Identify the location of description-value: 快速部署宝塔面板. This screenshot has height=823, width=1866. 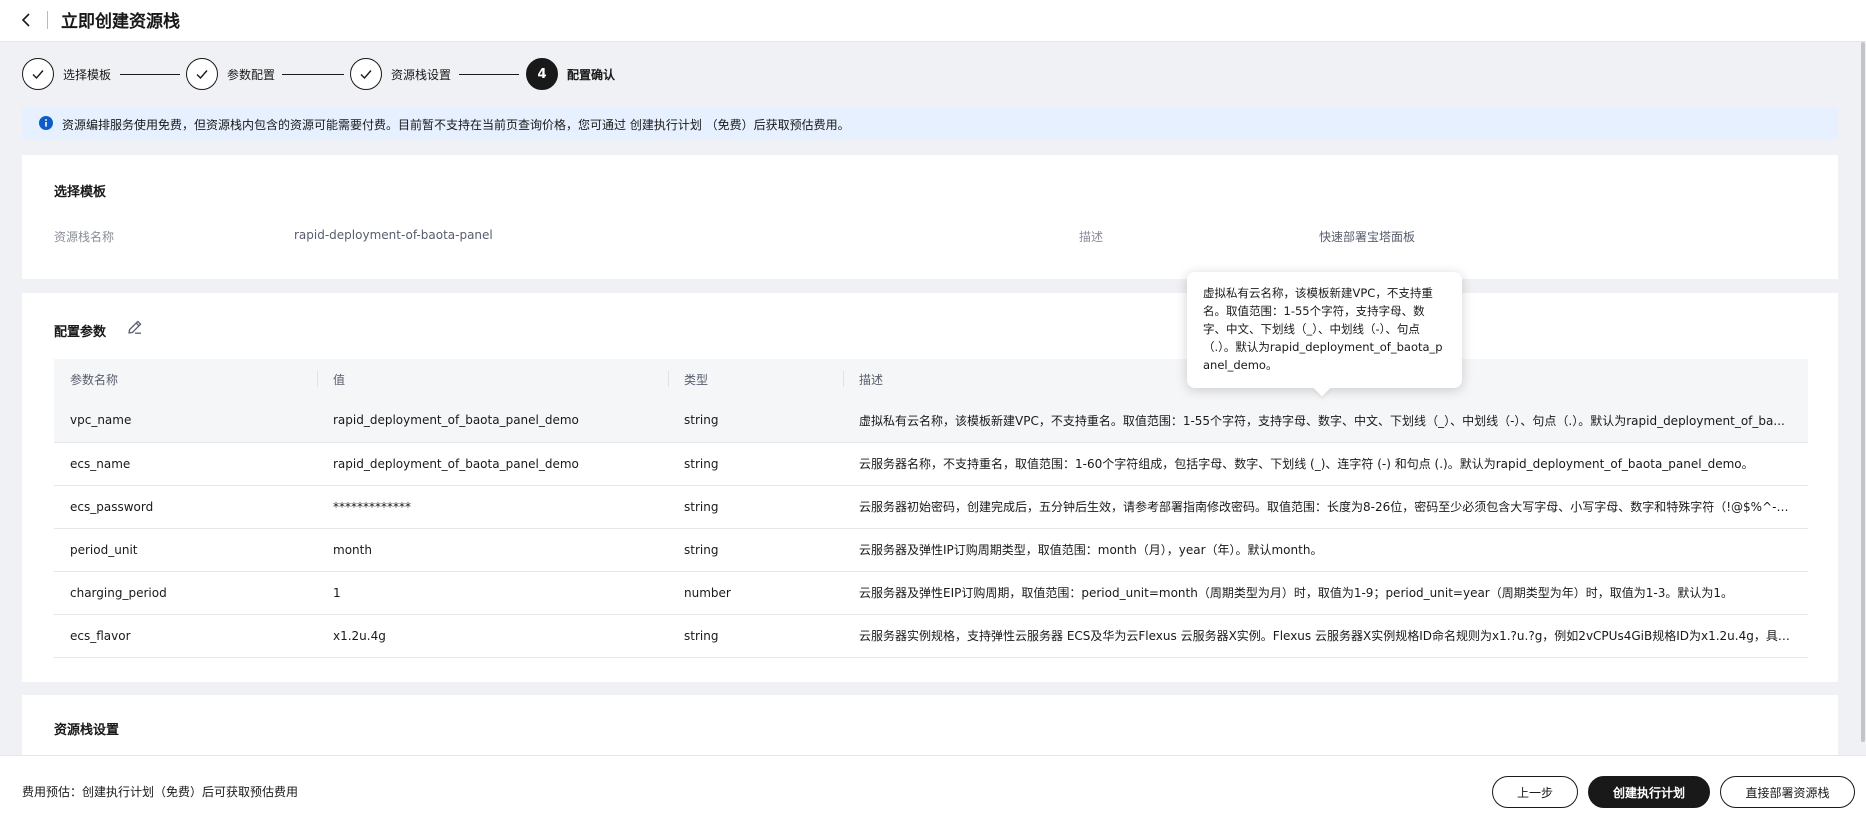
(1367, 237).